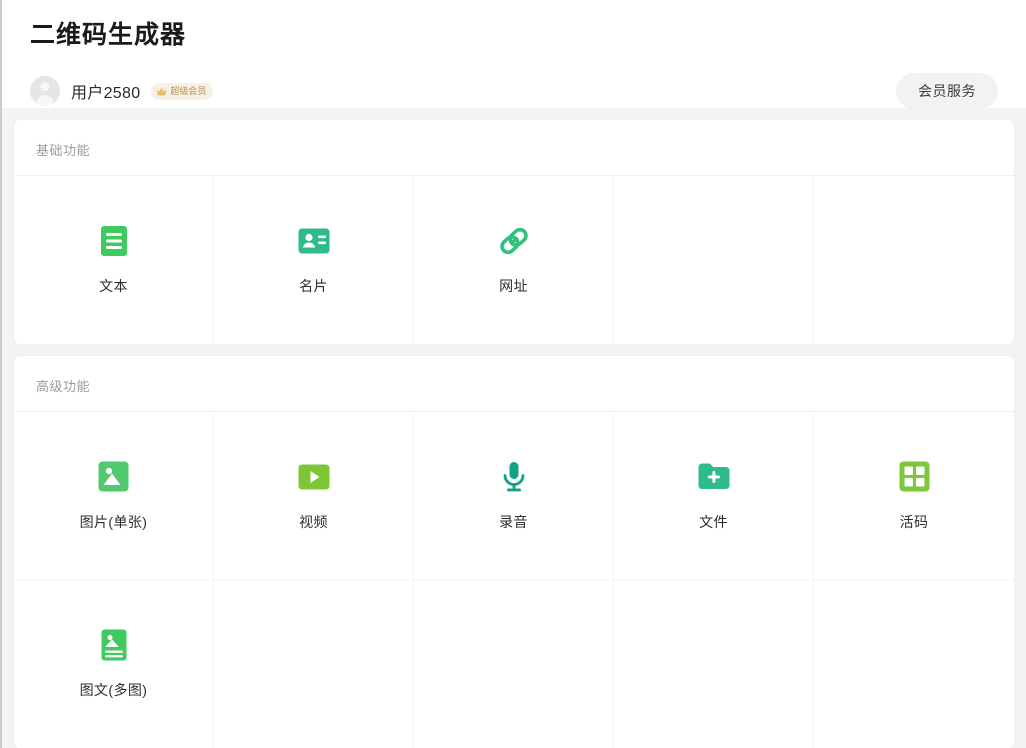 This screenshot has width=1026, height=748. I want to click on username-label: 用户2580, so click(106, 93).